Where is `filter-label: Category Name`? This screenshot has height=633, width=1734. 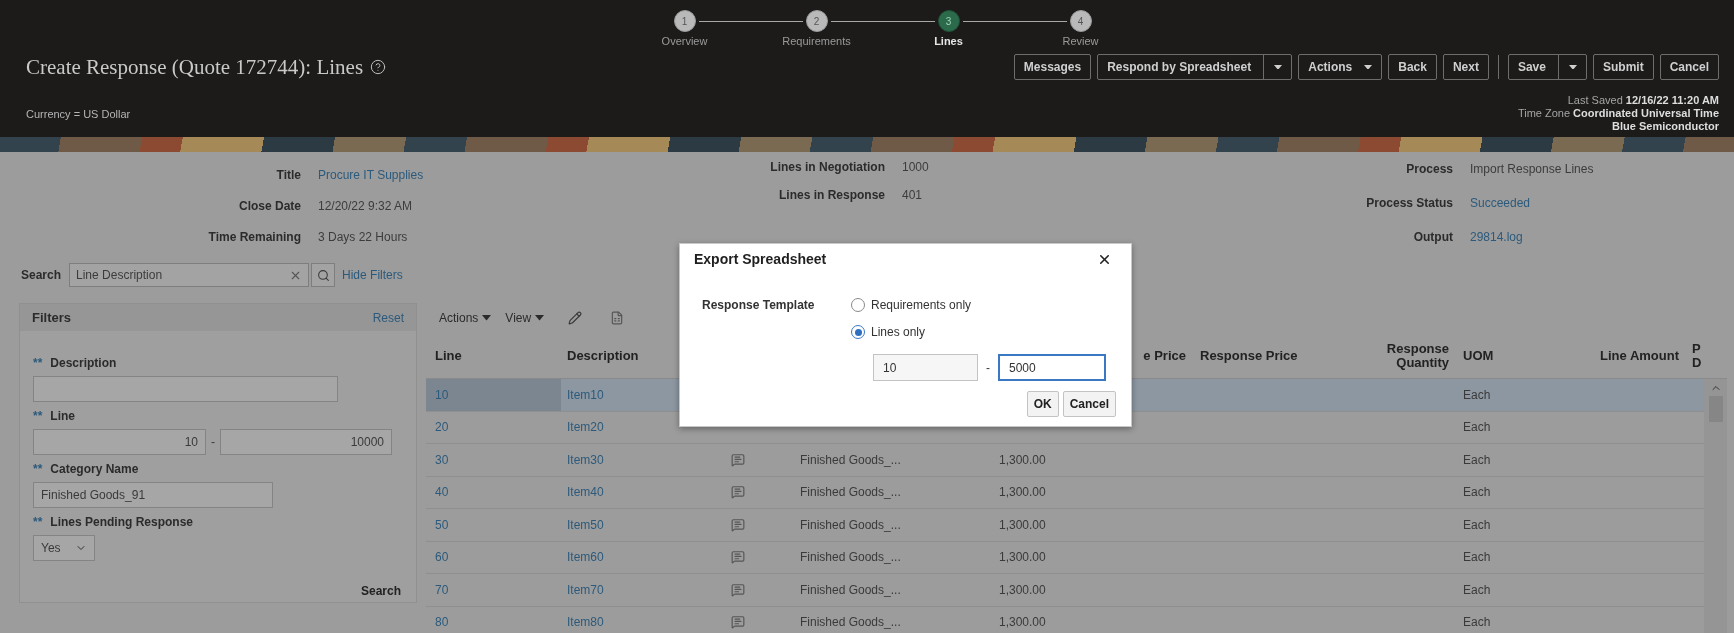 filter-label: Category Name is located at coordinates (94, 469).